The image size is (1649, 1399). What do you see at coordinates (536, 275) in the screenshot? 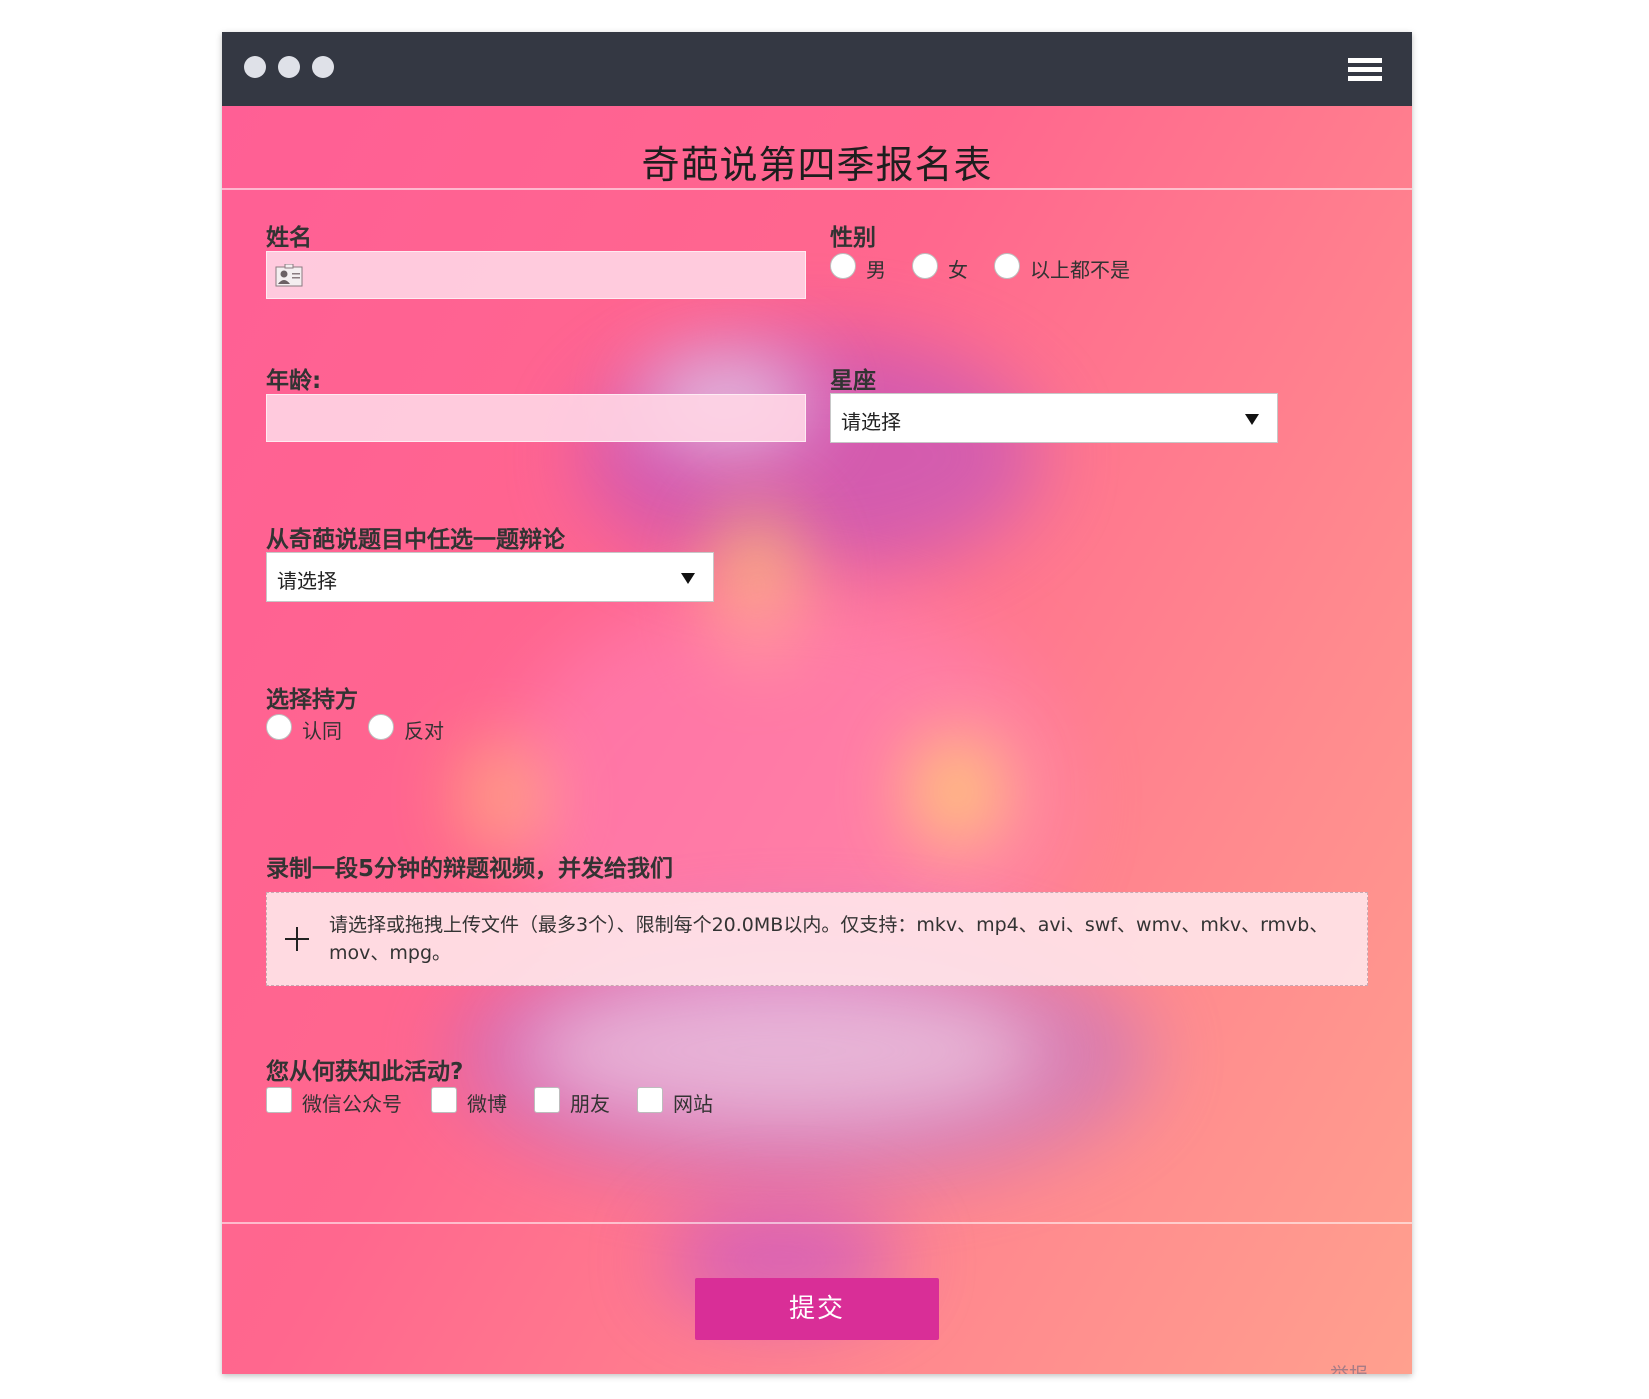
I see `name-input` at bounding box center [536, 275].